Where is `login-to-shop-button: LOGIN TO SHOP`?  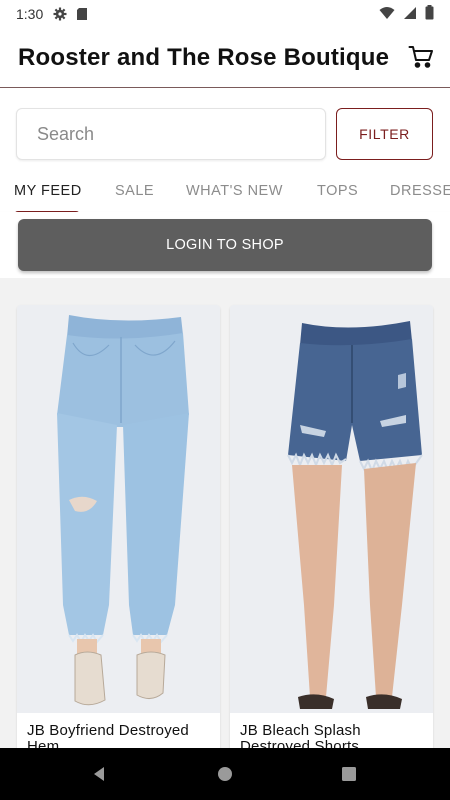 login-to-shop-button: LOGIN TO SHOP is located at coordinates (225, 245).